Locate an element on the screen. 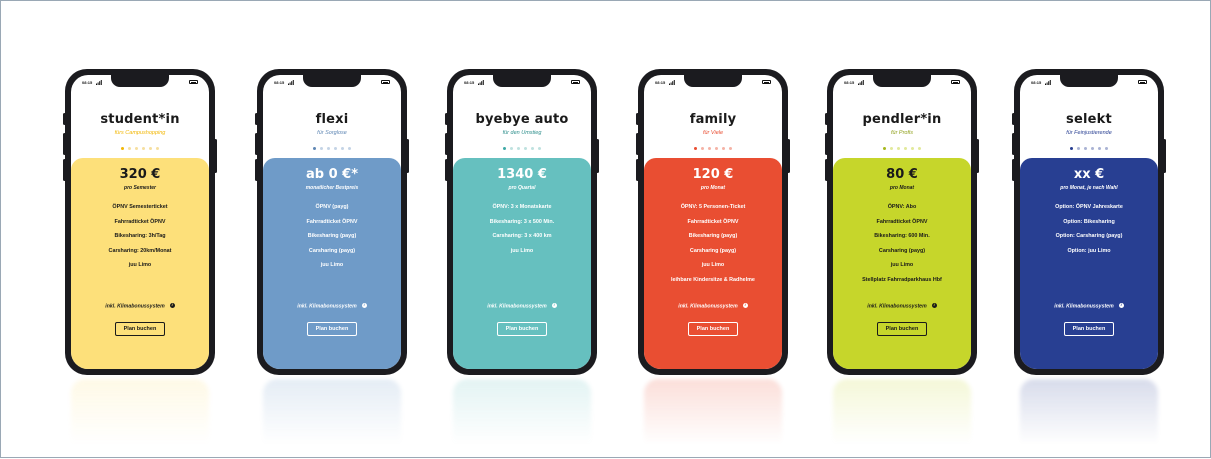 The width and height of the screenshot is (1211, 459). signal-icon is located at coordinates (1048, 82).